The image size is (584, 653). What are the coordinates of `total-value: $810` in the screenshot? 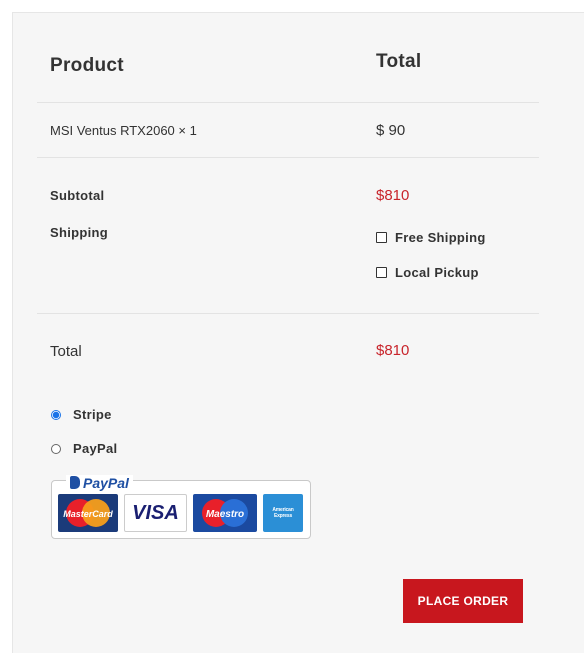 It's located at (393, 350).